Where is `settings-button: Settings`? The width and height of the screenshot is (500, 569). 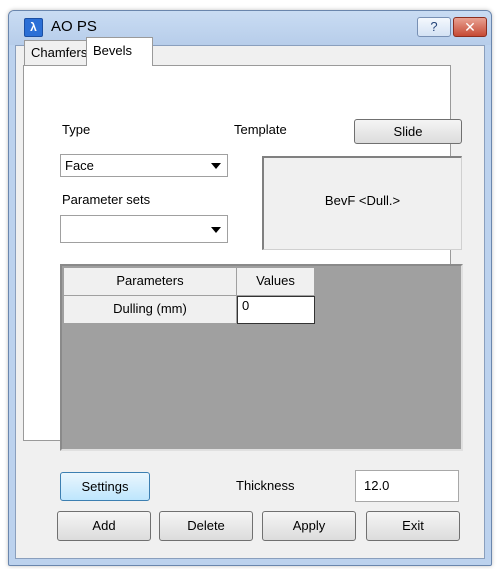 settings-button: Settings is located at coordinates (105, 486).